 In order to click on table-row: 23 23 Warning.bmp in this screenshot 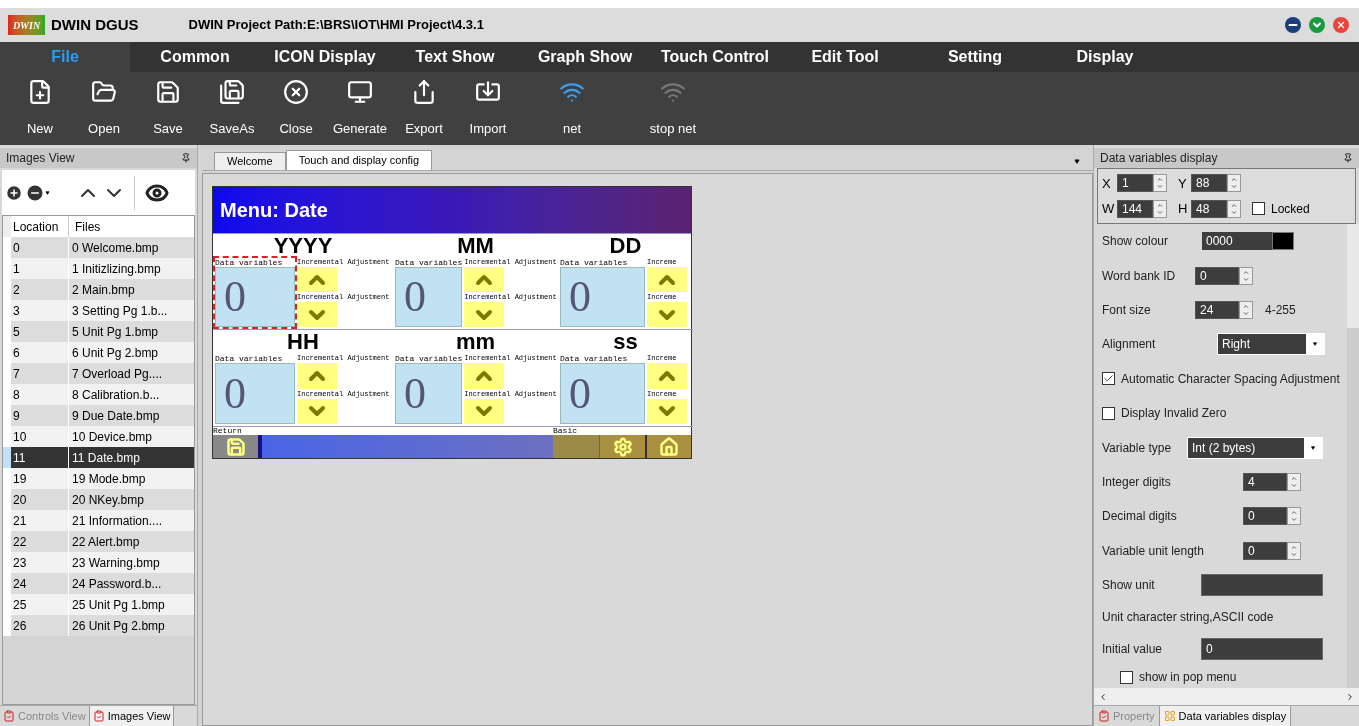, I will do `click(98, 562)`.